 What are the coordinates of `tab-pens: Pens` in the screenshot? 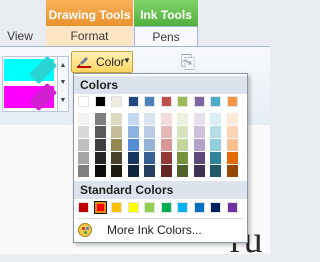 It's located at (166, 36).